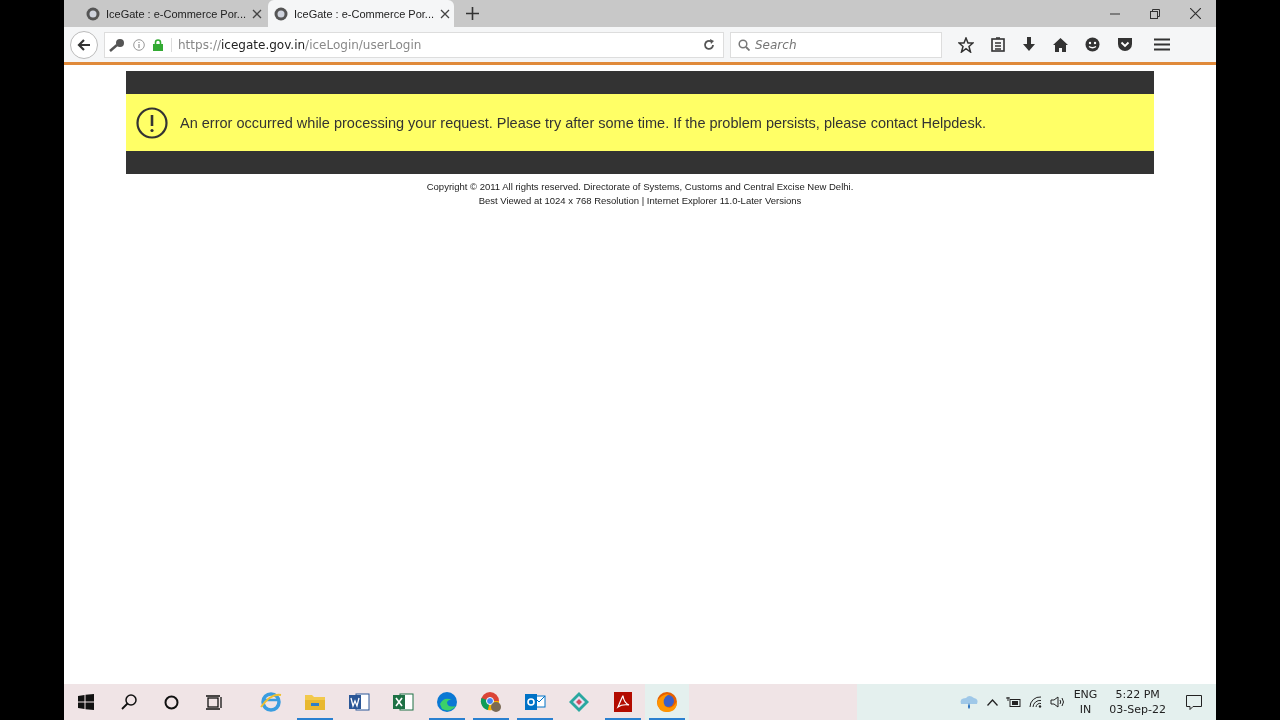 This screenshot has height=720, width=1280. Describe the element at coordinates (86, 702) in the screenshot. I see `windows-start-icon` at that location.